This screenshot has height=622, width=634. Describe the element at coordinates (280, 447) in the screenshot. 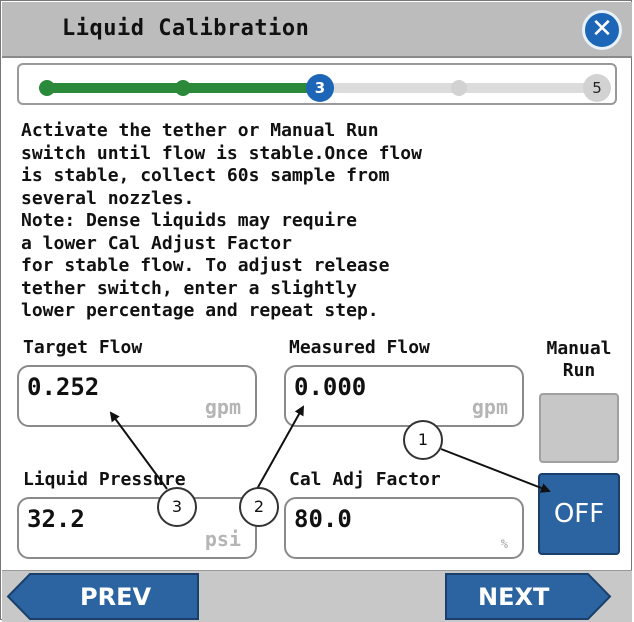

I see `callout-2-arrow` at that location.